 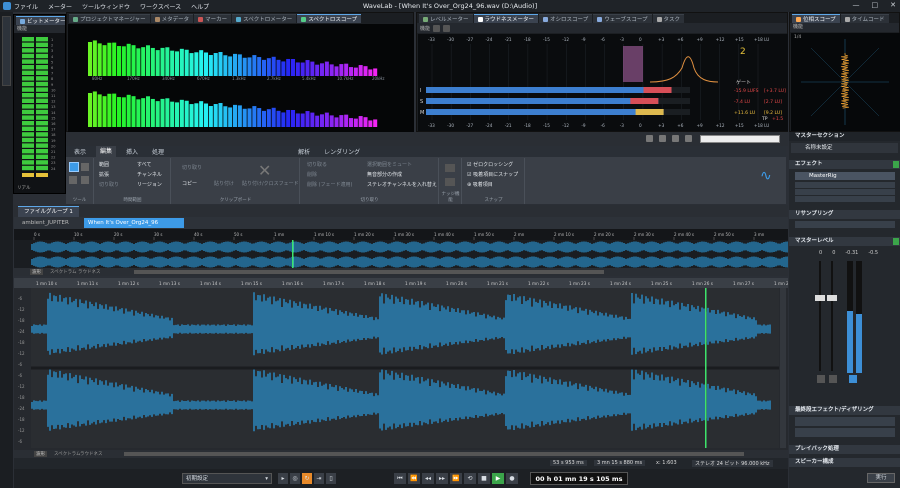 What do you see at coordinates (295, 478) in the screenshot?
I see `record-mode-icon: ◎` at bounding box center [295, 478].